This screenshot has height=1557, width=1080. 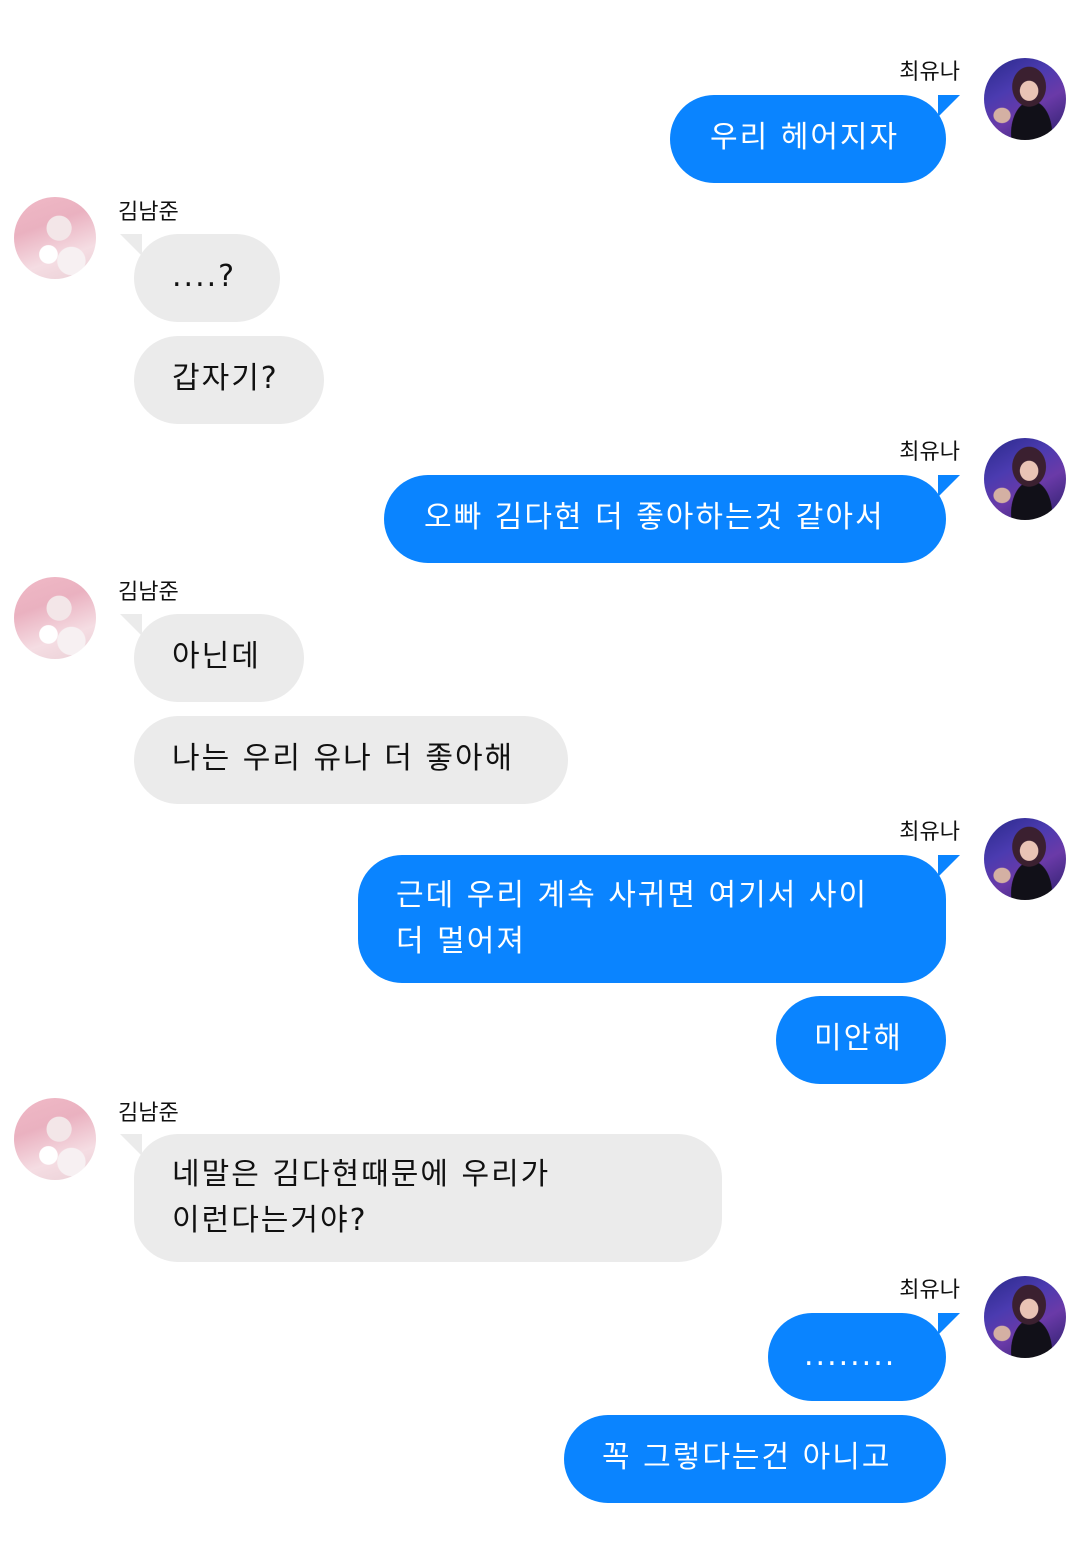 What do you see at coordinates (216, 656) in the screenshot?
I see `message-text: 아닌데` at bounding box center [216, 656].